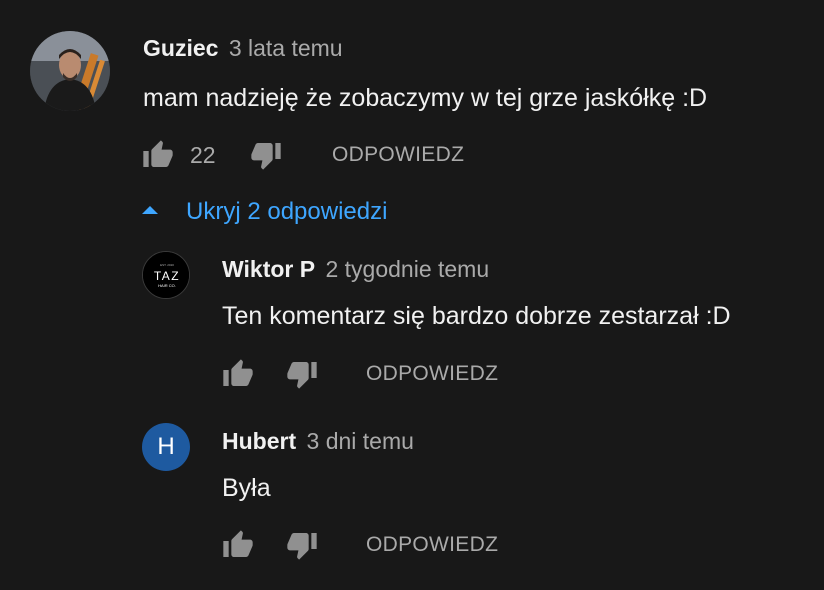  I want to click on like-count: 22, so click(203, 155).